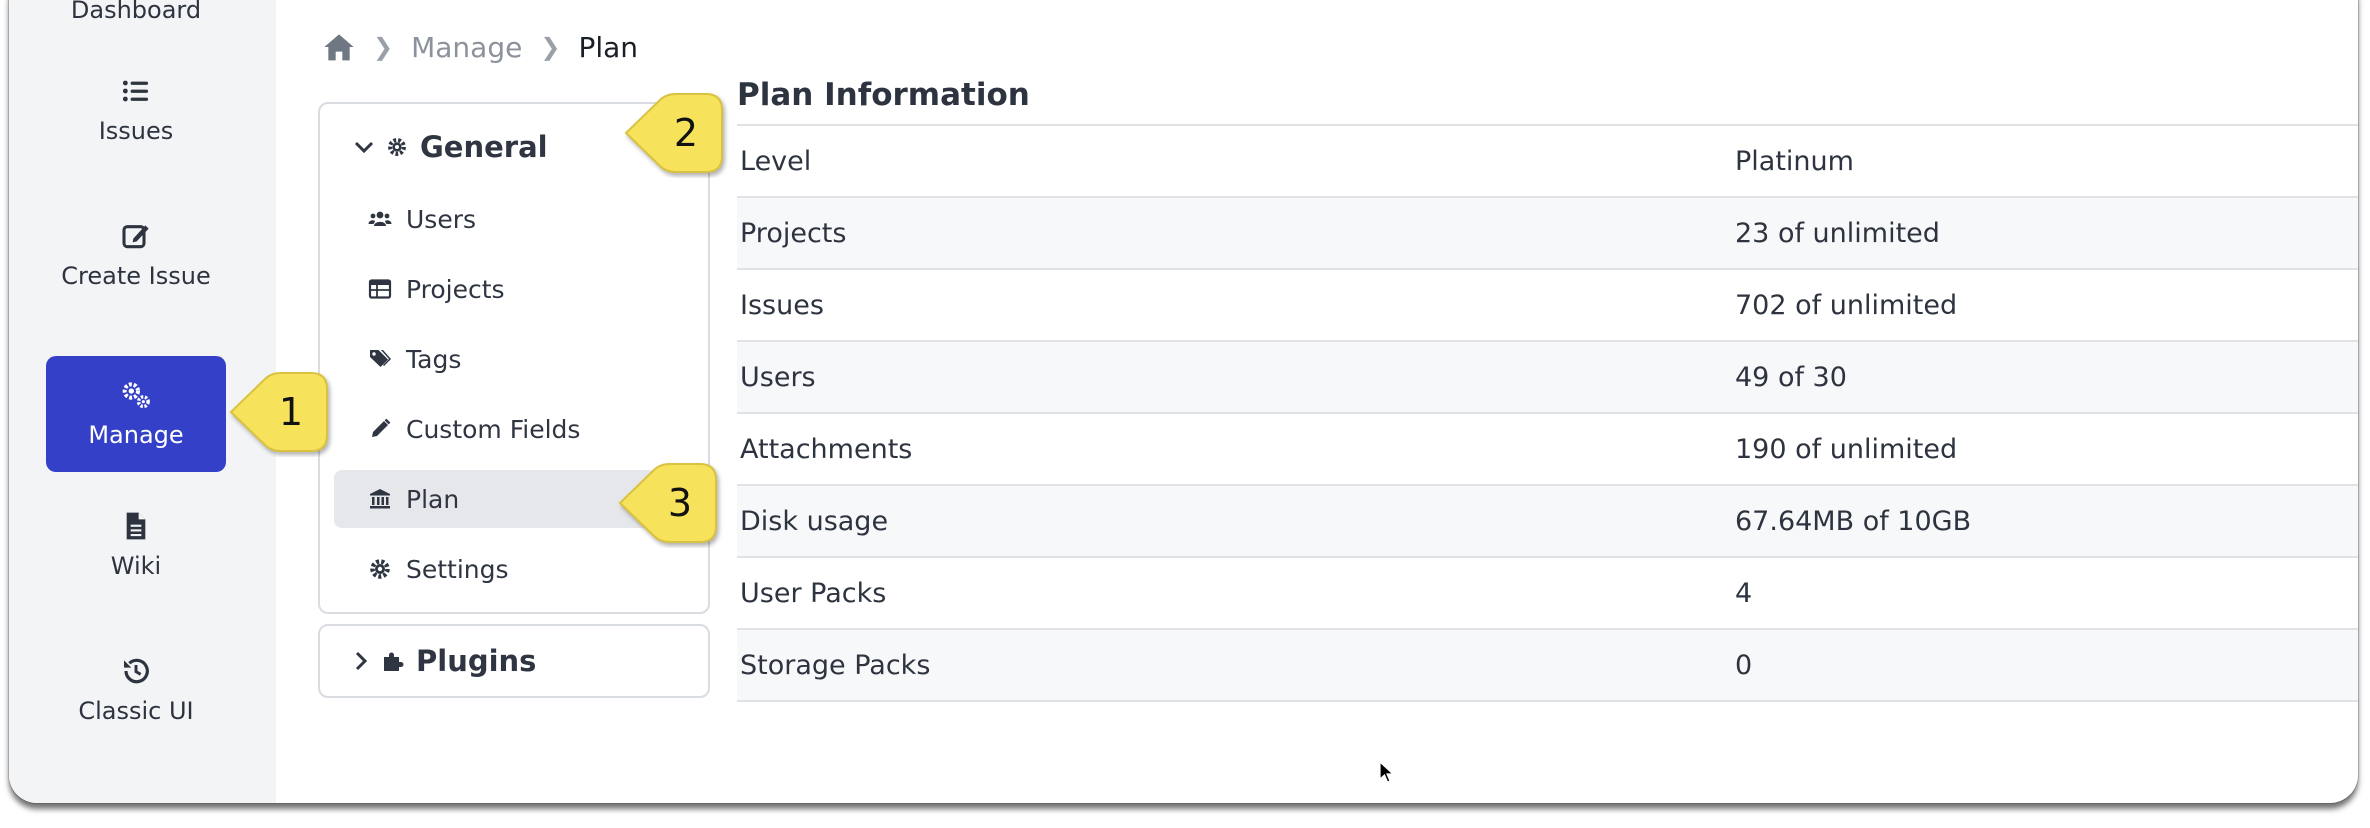 This screenshot has height=828, width=2370. I want to click on rail-item-label: Dashboard, so click(136, 12).